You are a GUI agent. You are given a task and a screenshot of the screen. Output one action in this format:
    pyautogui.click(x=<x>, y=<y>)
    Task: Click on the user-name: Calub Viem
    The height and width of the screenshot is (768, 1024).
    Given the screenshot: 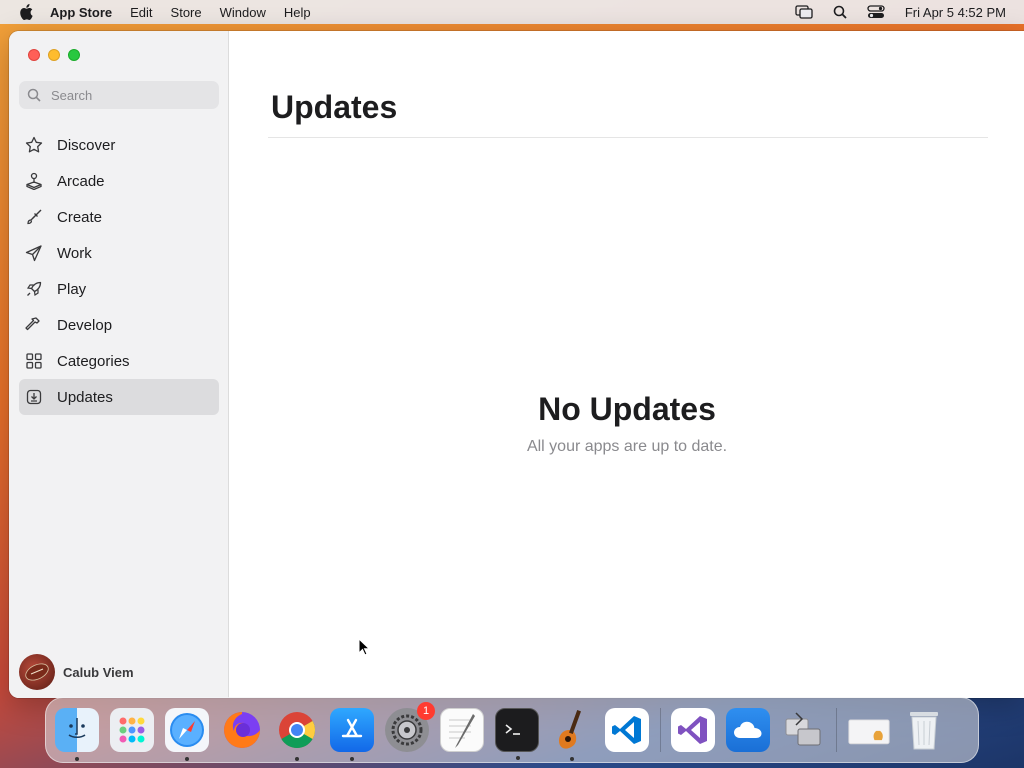 What is the action you would take?
    pyautogui.click(x=98, y=672)
    